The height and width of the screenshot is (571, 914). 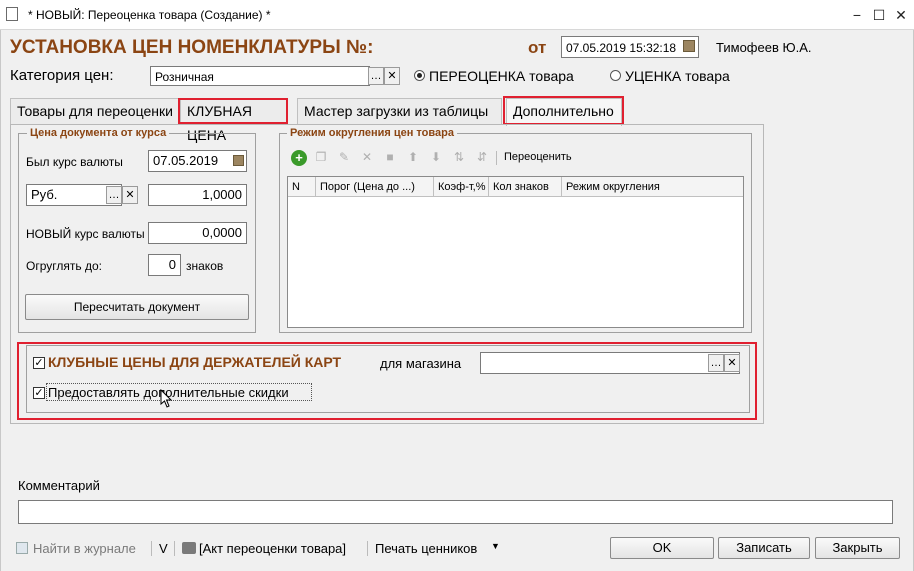 What do you see at coordinates (12, 14) in the screenshot?
I see `document-icon` at bounding box center [12, 14].